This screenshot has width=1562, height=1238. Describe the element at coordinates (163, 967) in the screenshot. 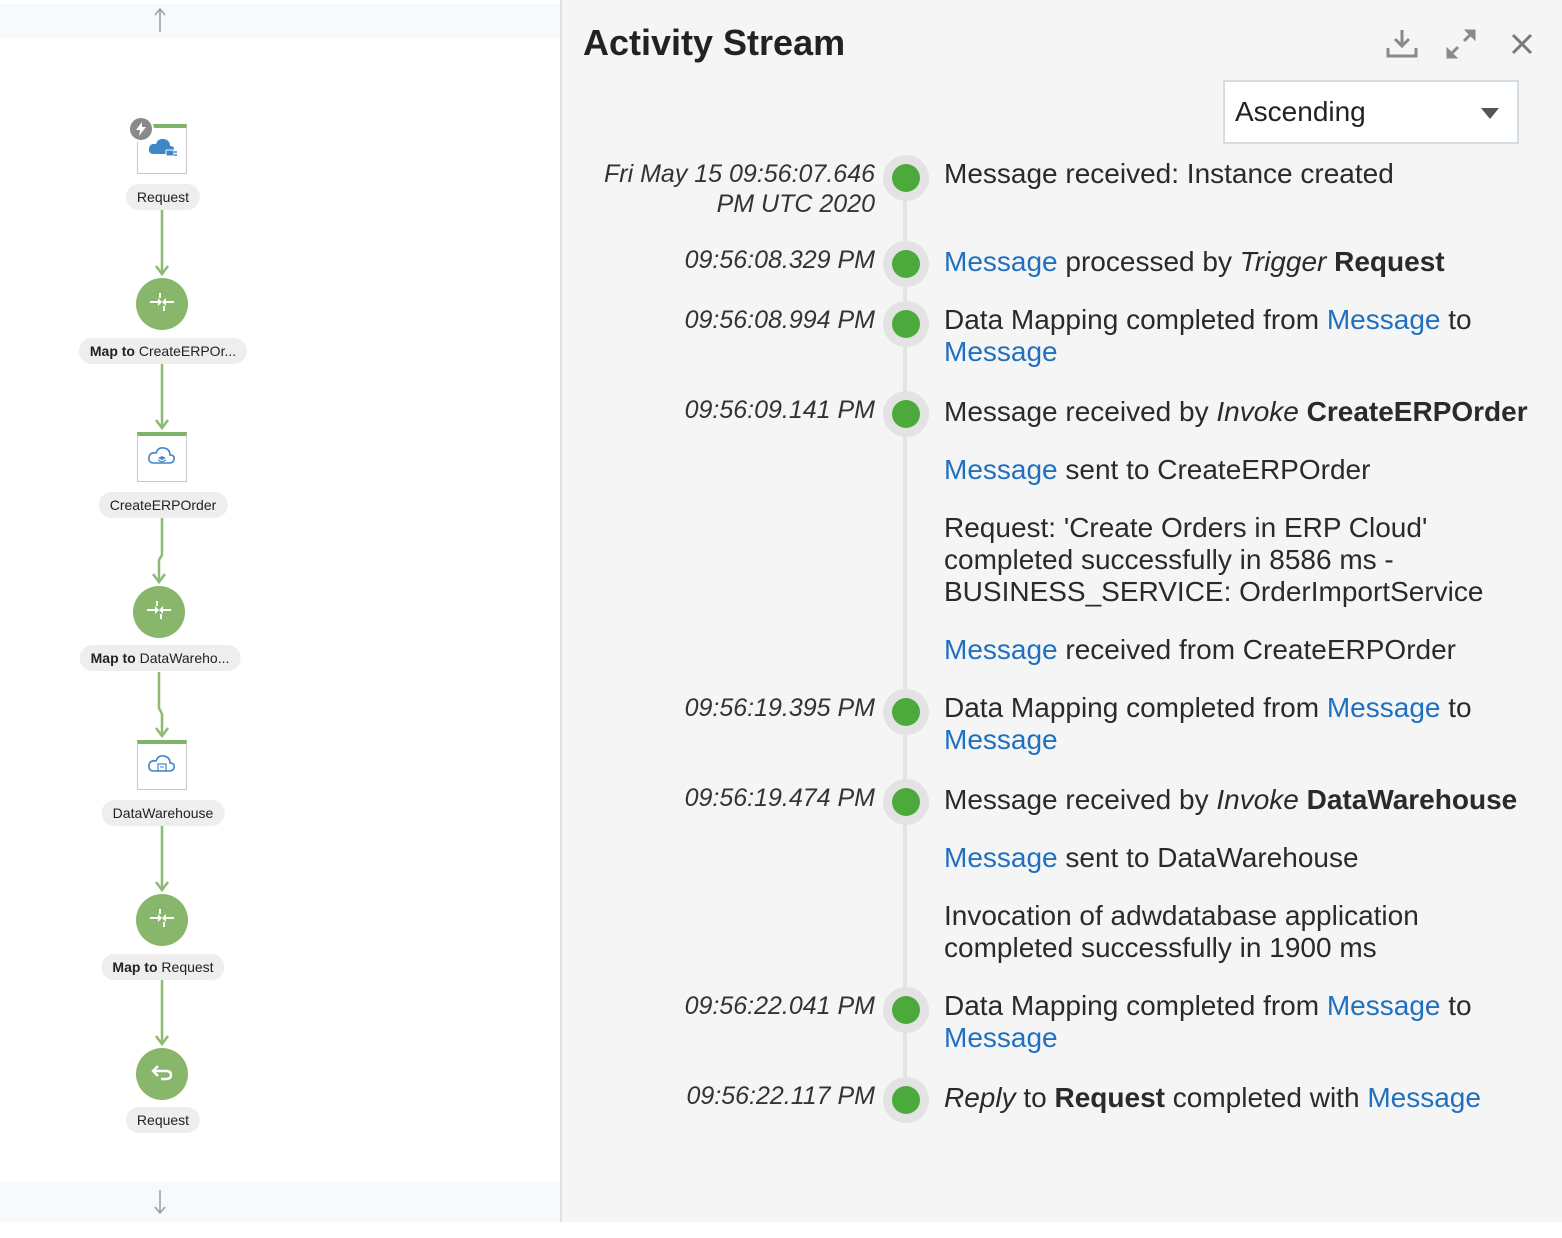

I see `node-label: Map to Request` at that location.